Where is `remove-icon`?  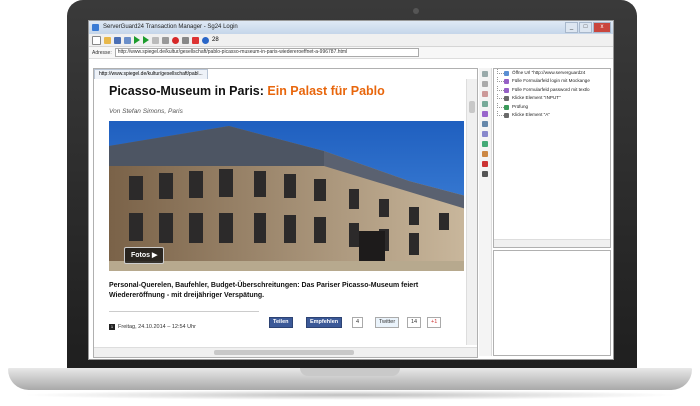 remove-icon is located at coordinates (195, 40).